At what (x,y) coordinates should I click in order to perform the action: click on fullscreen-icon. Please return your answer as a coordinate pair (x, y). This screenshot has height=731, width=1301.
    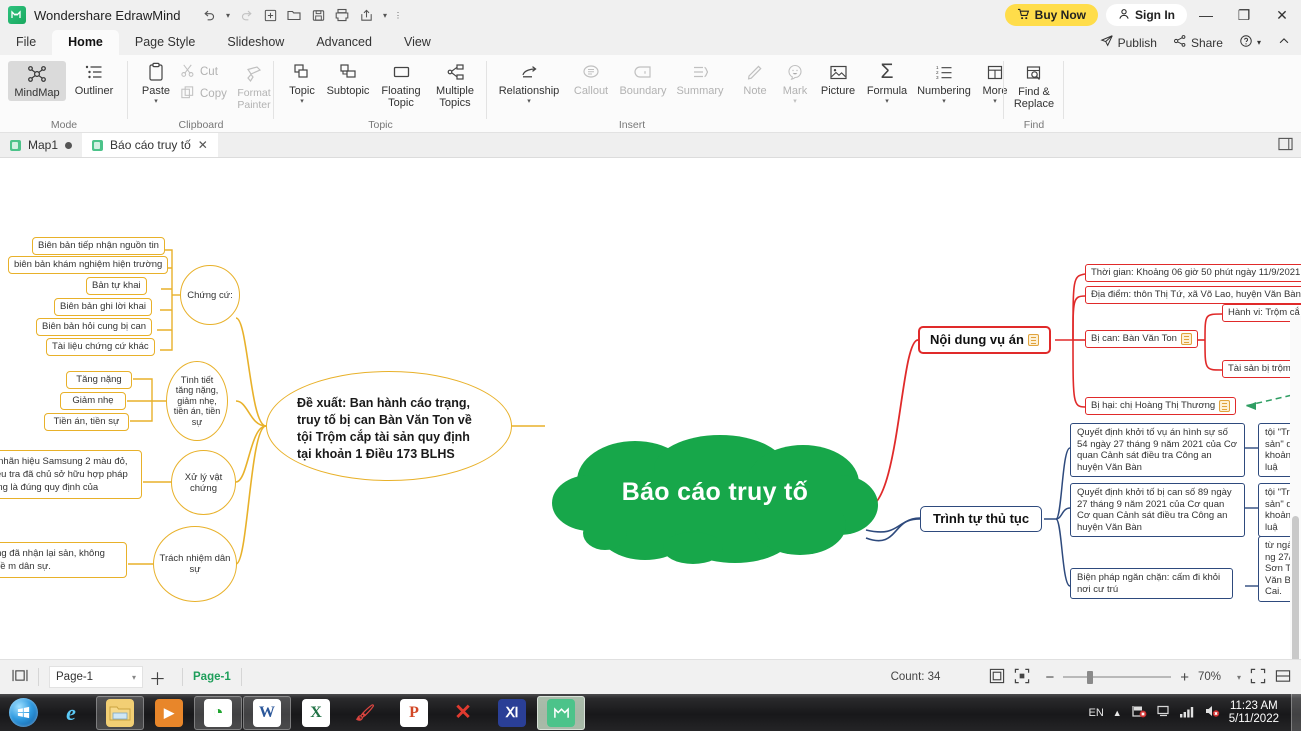
    Looking at the image, I should click on (1258, 677).